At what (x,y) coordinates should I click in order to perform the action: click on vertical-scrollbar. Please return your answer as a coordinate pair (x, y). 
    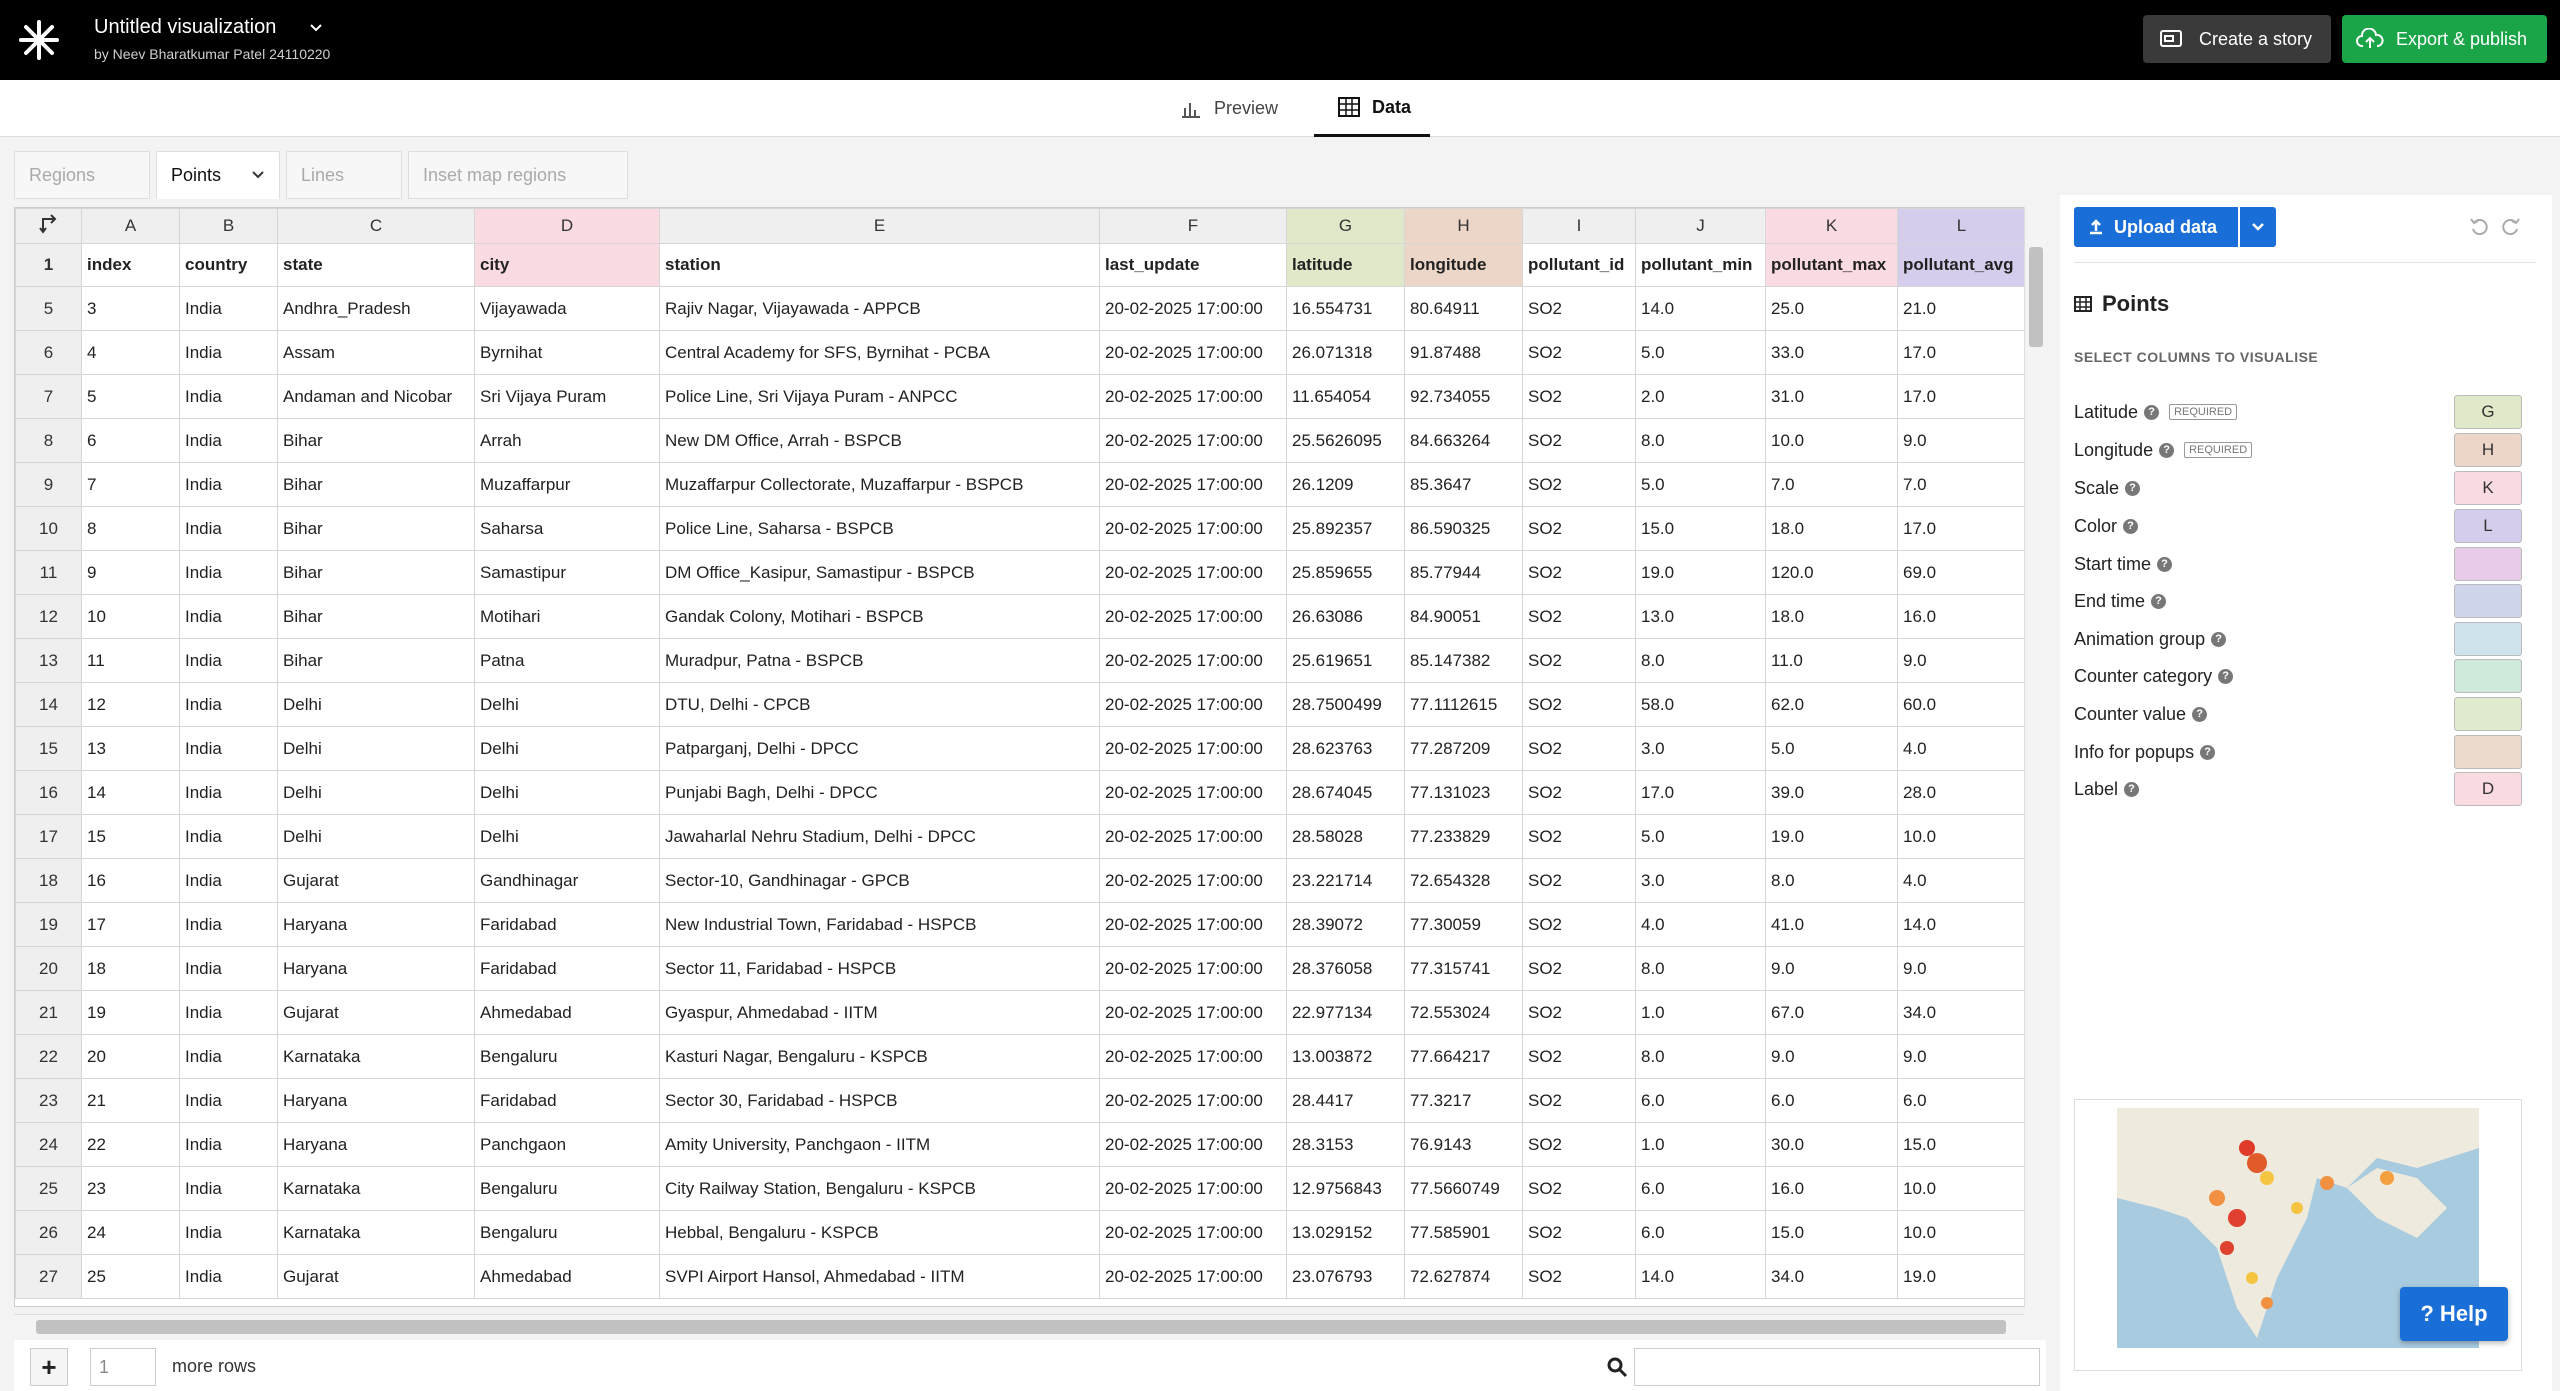
    Looking at the image, I should click on (2035, 757).